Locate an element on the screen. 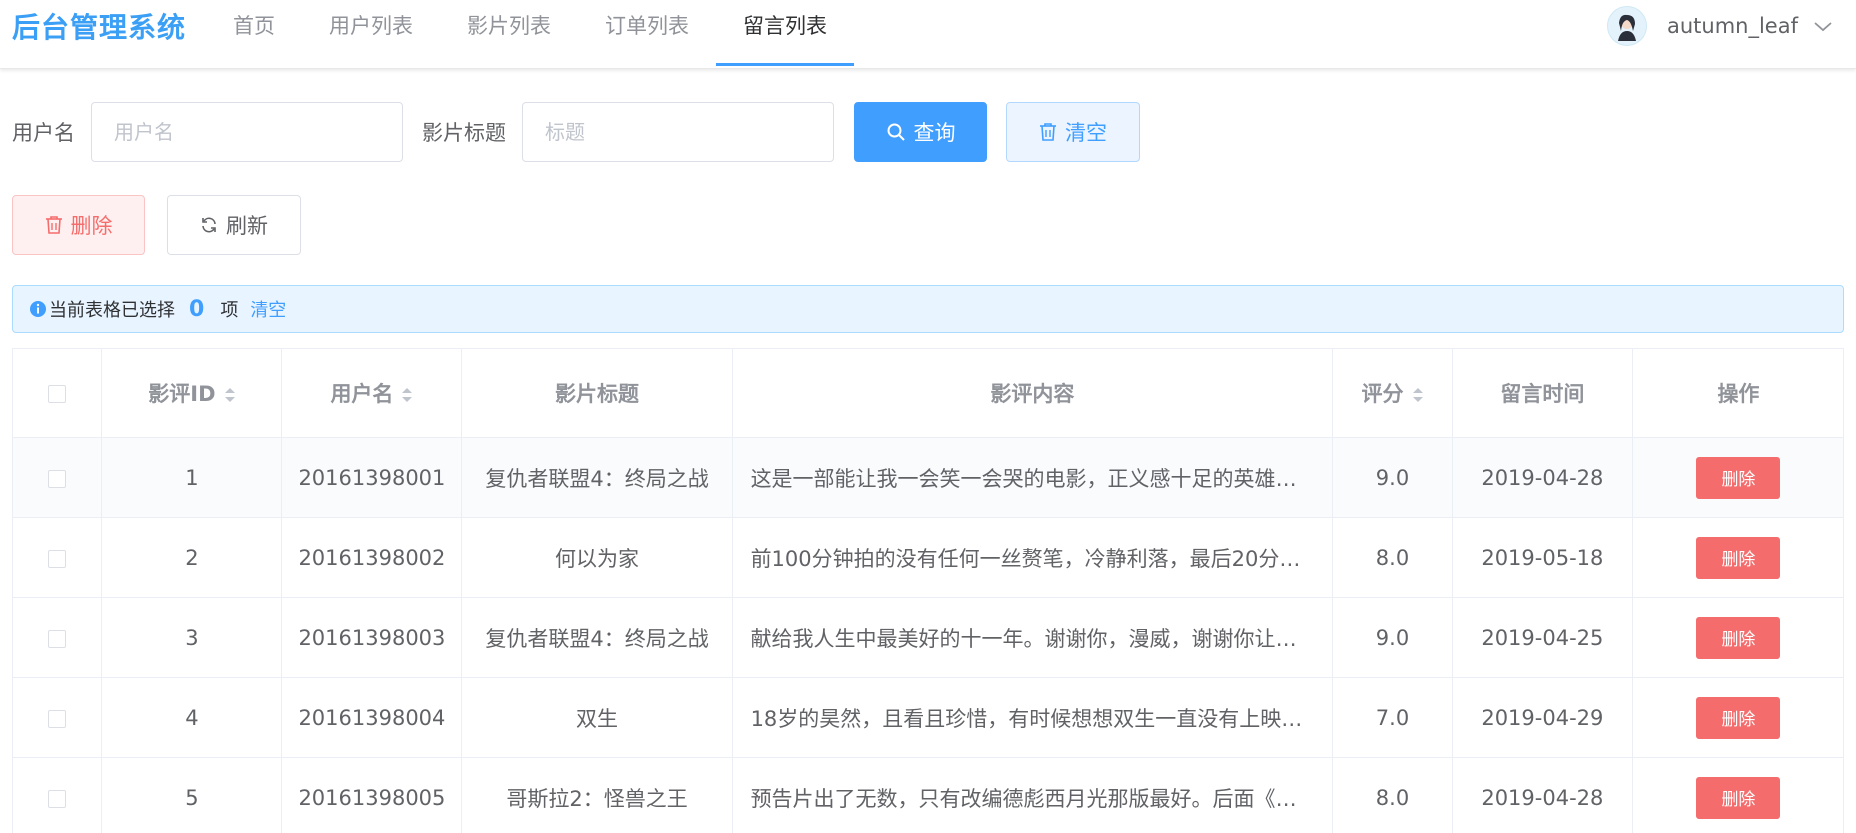 Image resolution: width=1856 pixels, height=833 pixels. cell-film-title: 复仇者联盟4：终局之战 is located at coordinates (597, 637).